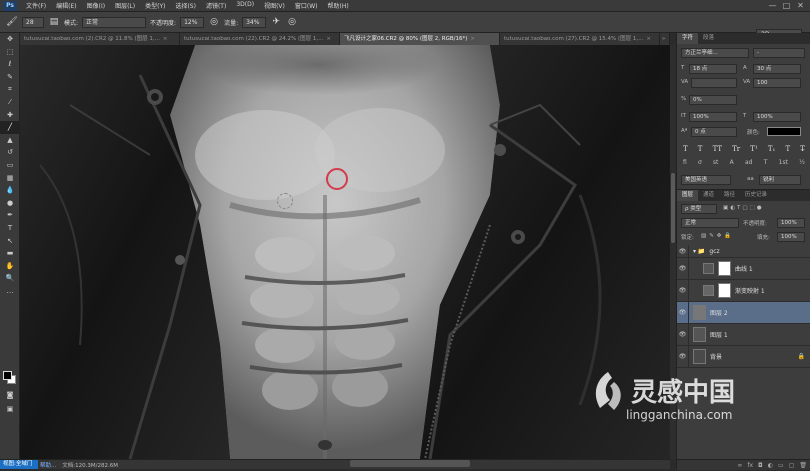  What do you see at coordinates (743, 251) in the screenshot?
I see `layer-row-group: 👁 ▾ 📁 gcz` at bounding box center [743, 251].